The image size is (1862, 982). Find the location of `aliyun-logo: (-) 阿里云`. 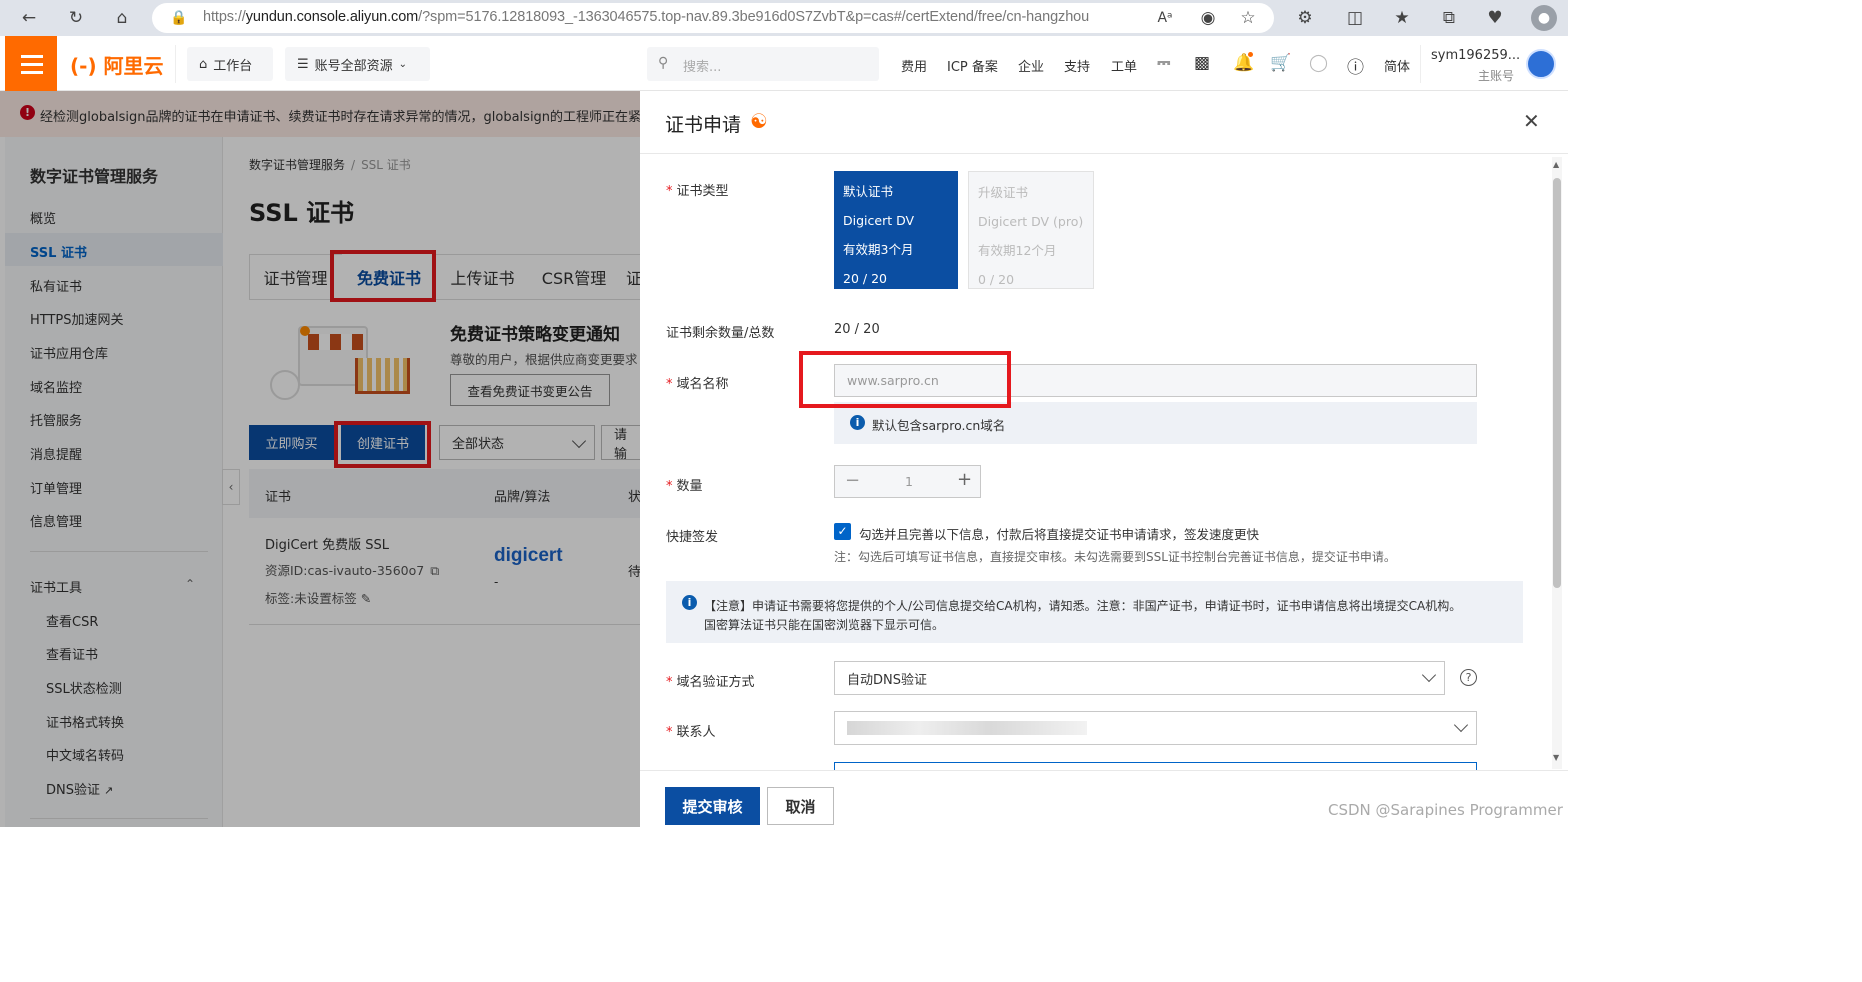

aliyun-logo: (-) 阿里云 is located at coordinates (117, 64).